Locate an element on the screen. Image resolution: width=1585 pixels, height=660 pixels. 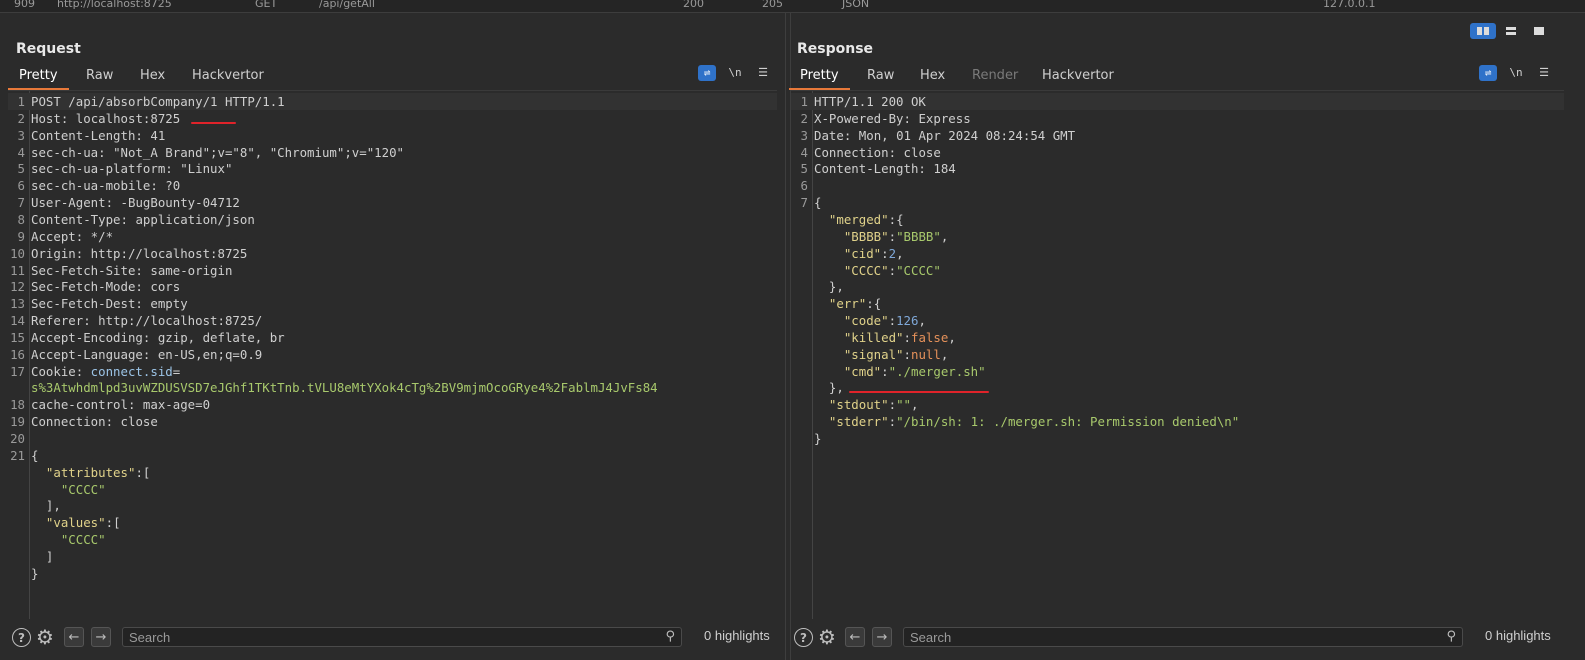
code-line: "stdout":"", is located at coordinates (1177, 404).